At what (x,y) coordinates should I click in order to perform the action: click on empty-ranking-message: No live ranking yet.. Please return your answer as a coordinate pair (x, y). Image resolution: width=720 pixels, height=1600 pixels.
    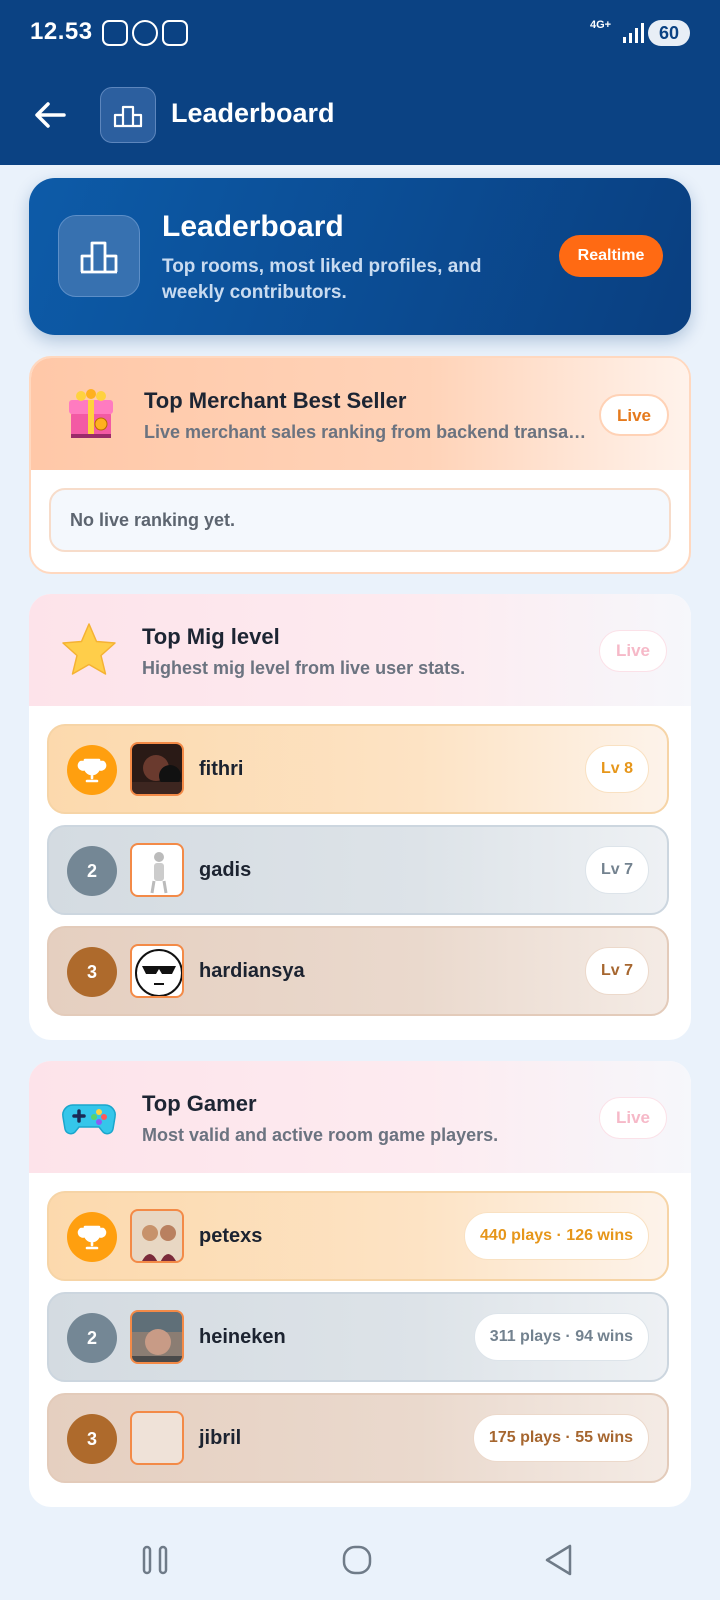
    Looking at the image, I should click on (360, 520).